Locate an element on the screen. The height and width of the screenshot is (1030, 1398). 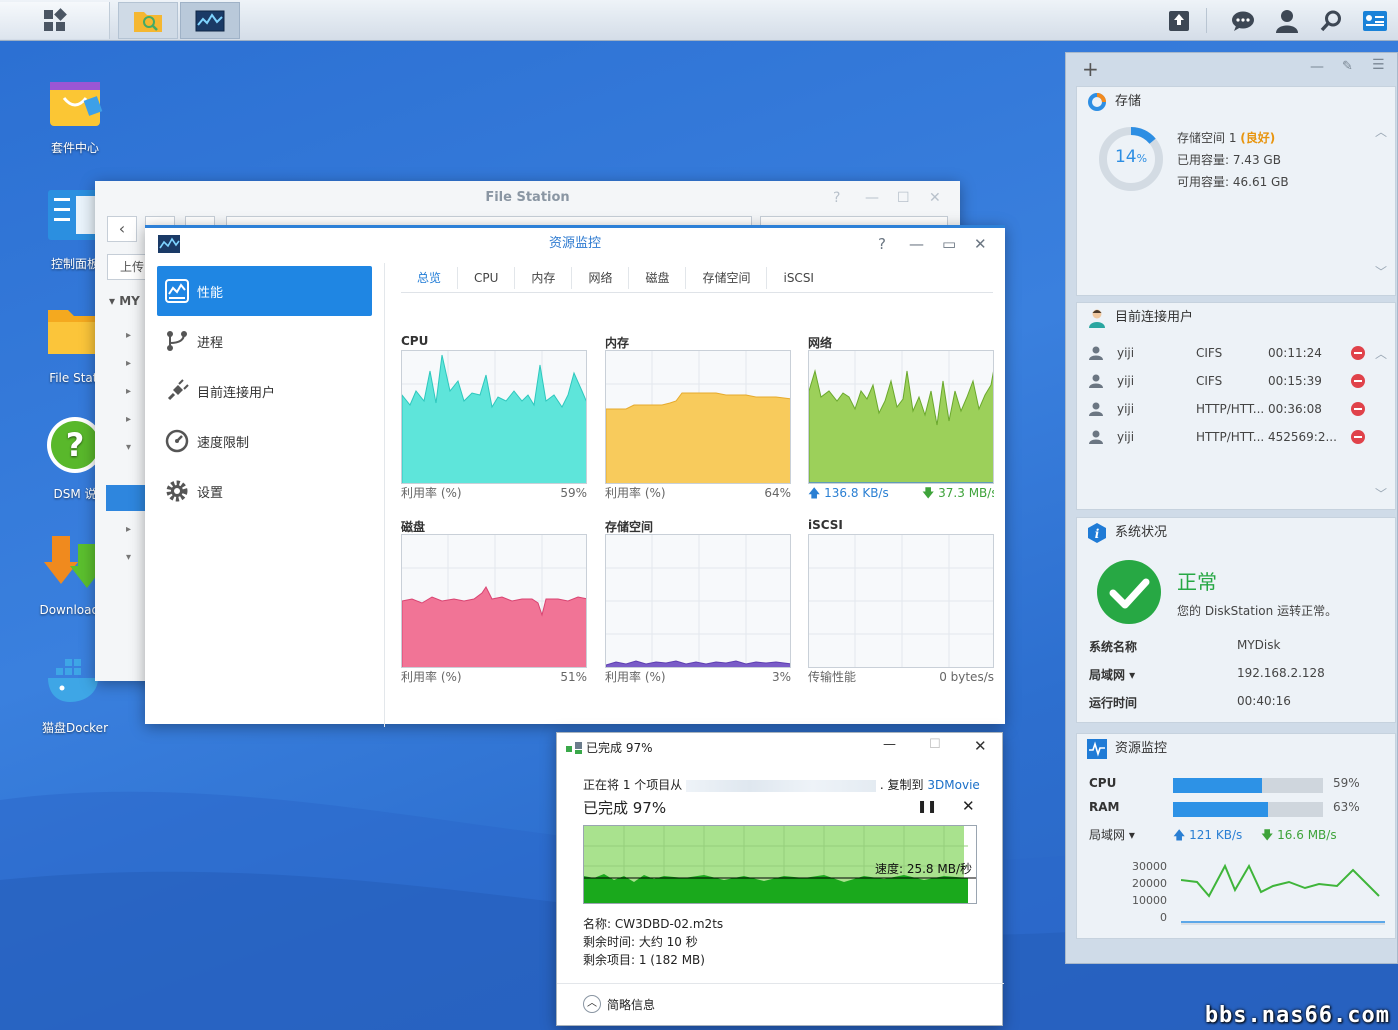
maximize-icon: ▭ is located at coordinates (949, 244).